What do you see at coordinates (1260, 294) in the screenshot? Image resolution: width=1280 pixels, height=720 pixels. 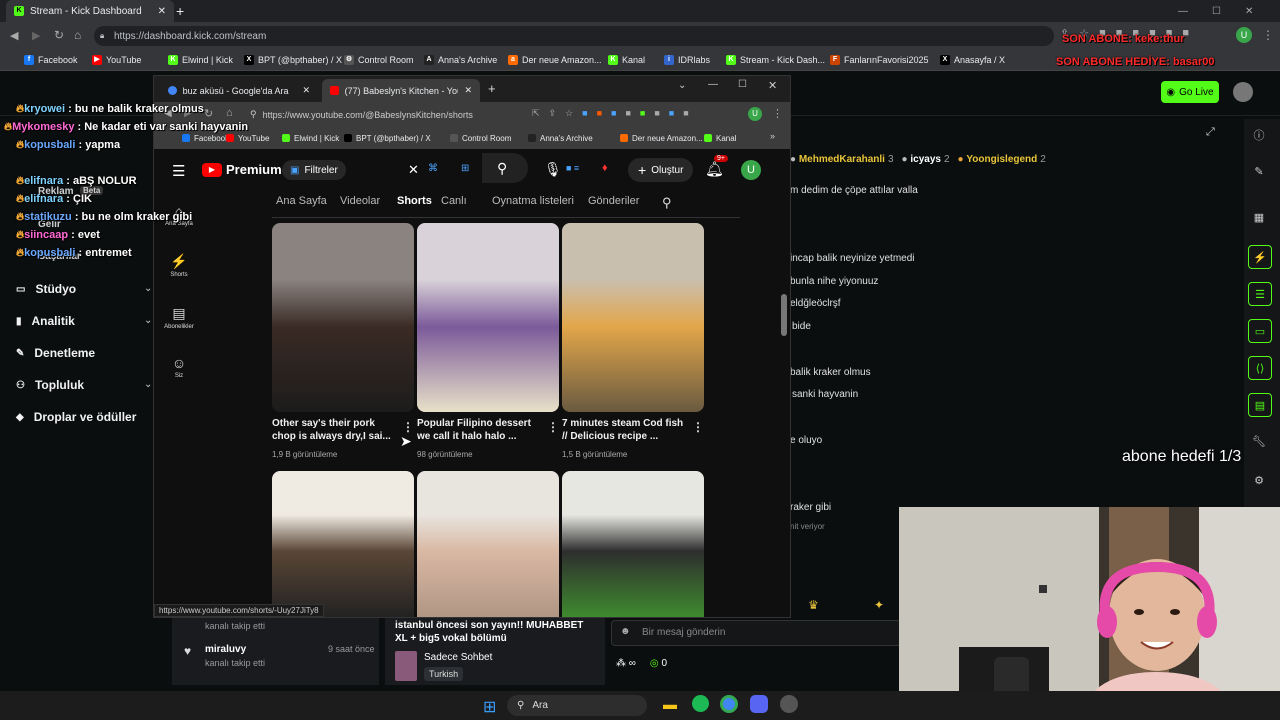 I see `queue-icon: ☰` at bounding box center [1260, 294].